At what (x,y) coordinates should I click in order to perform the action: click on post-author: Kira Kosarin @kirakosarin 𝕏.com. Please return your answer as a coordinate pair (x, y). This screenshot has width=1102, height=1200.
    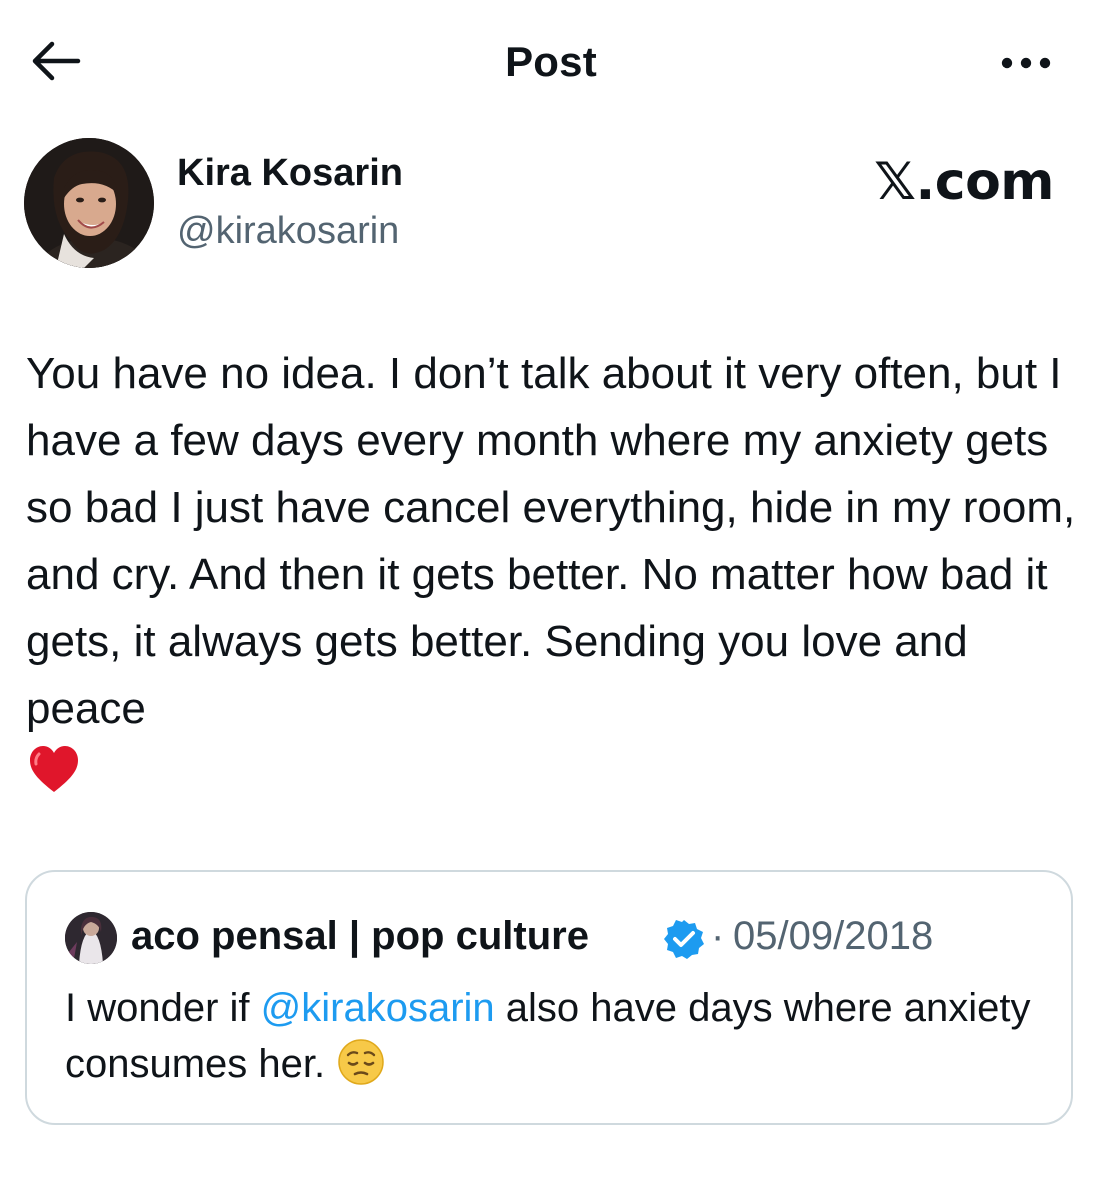
    Looking at the image, I should click on (549, 208).